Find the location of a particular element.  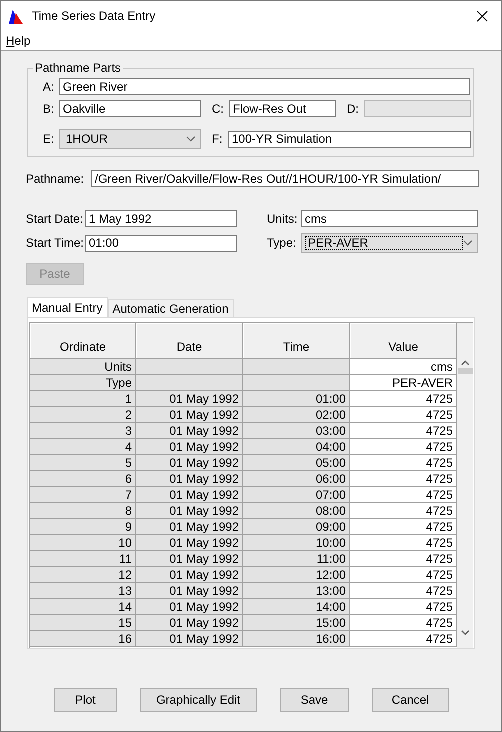

text-field: cms is located at coordinates (389, 218).